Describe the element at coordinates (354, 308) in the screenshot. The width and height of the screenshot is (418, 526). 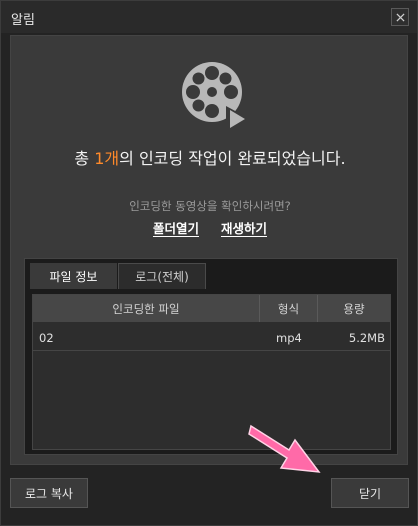
I see `header-size: 용량` at that location.